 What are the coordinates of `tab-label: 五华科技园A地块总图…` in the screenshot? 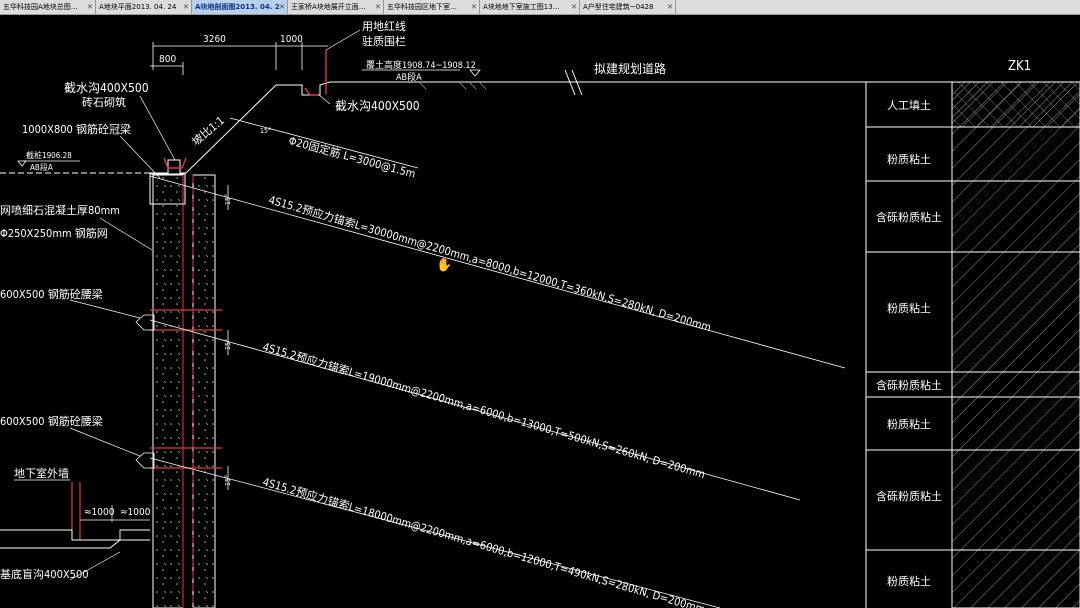 It's located at (40, 7).